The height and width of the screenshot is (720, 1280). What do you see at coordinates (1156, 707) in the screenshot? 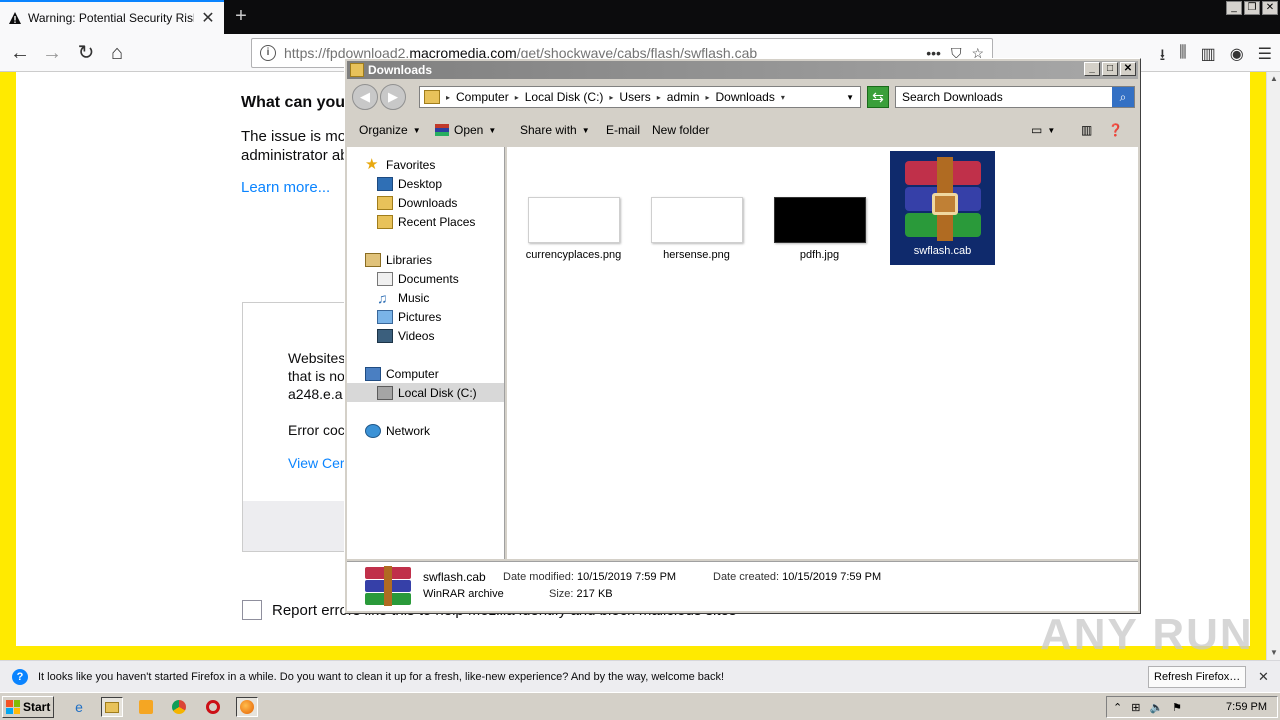
I see `volume-icon: 🔈` at bounding box center [1156, 707].